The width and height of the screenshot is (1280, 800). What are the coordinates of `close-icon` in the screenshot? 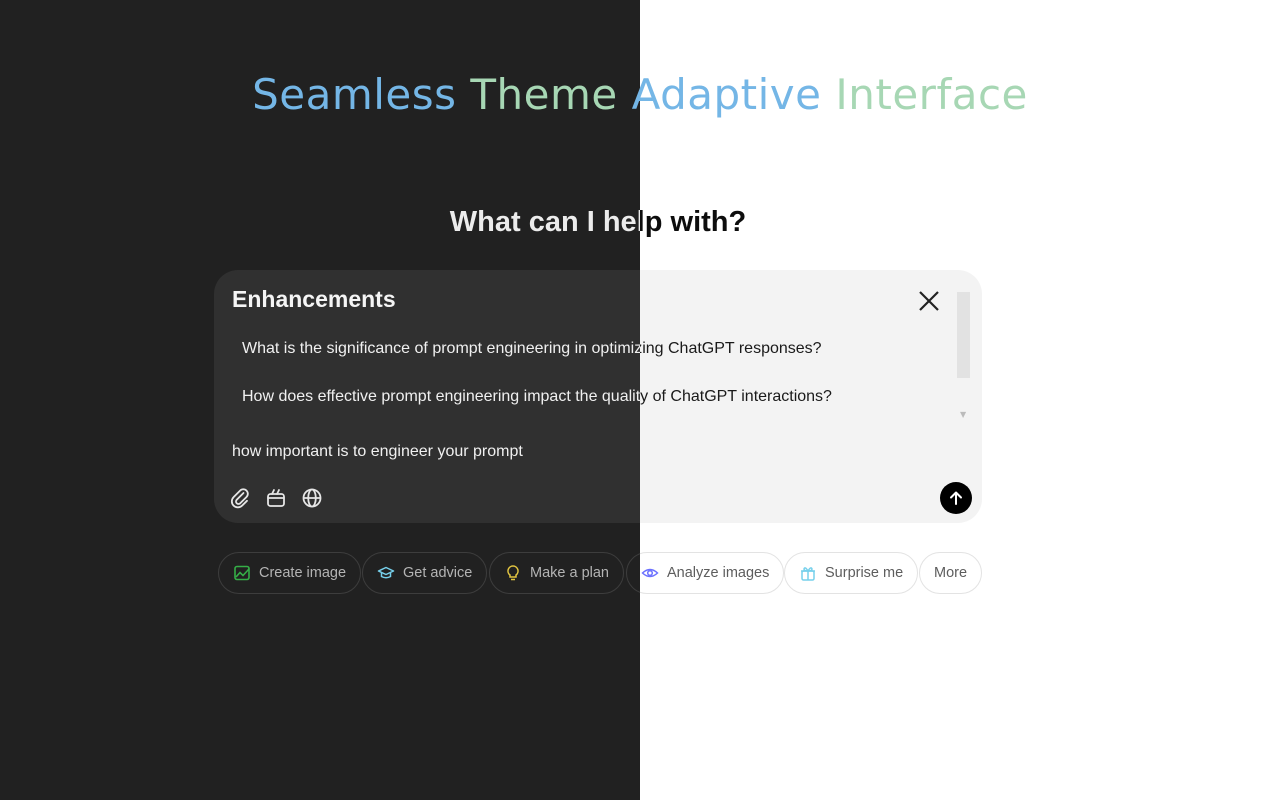 It's located at (929, 301).